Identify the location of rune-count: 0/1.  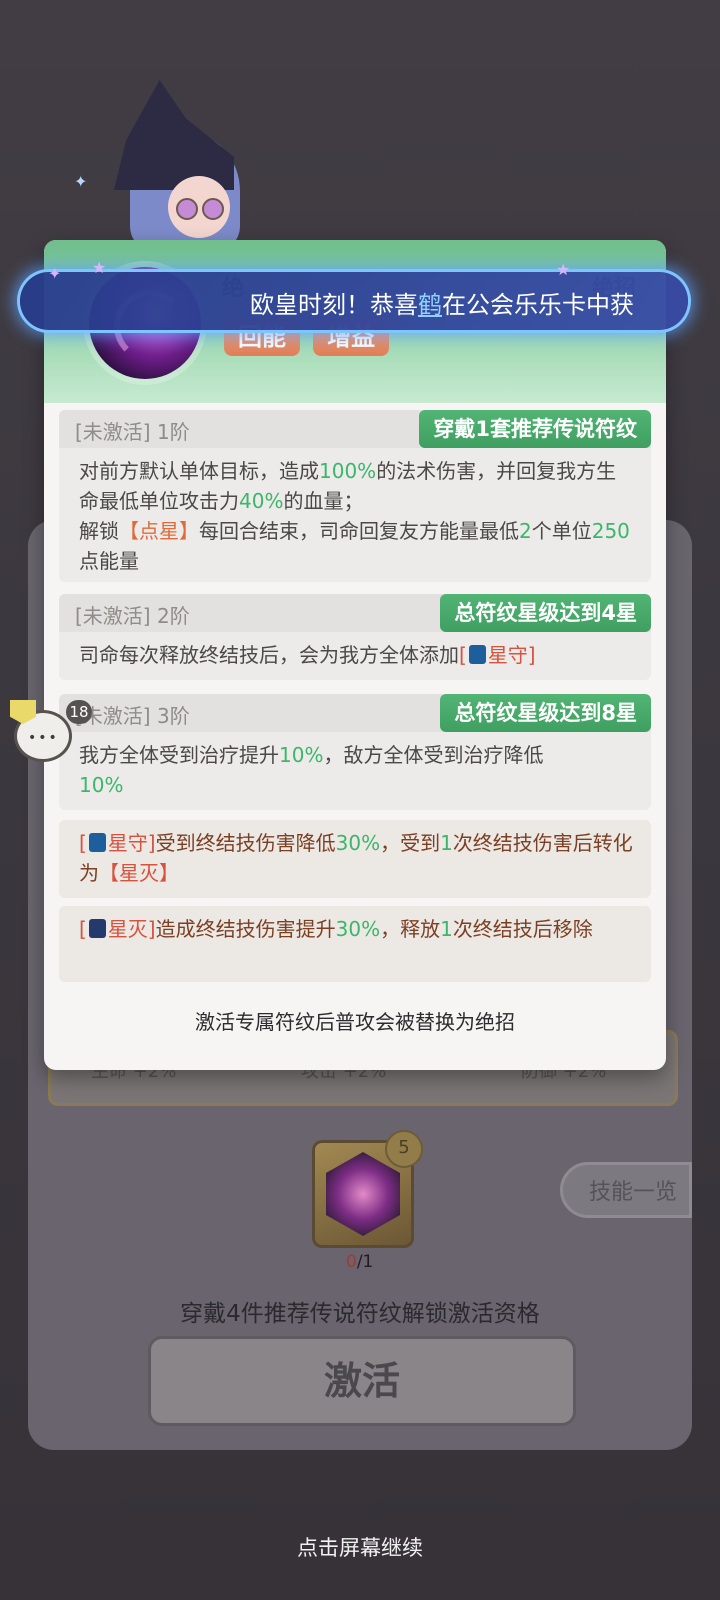
(359, 1262).